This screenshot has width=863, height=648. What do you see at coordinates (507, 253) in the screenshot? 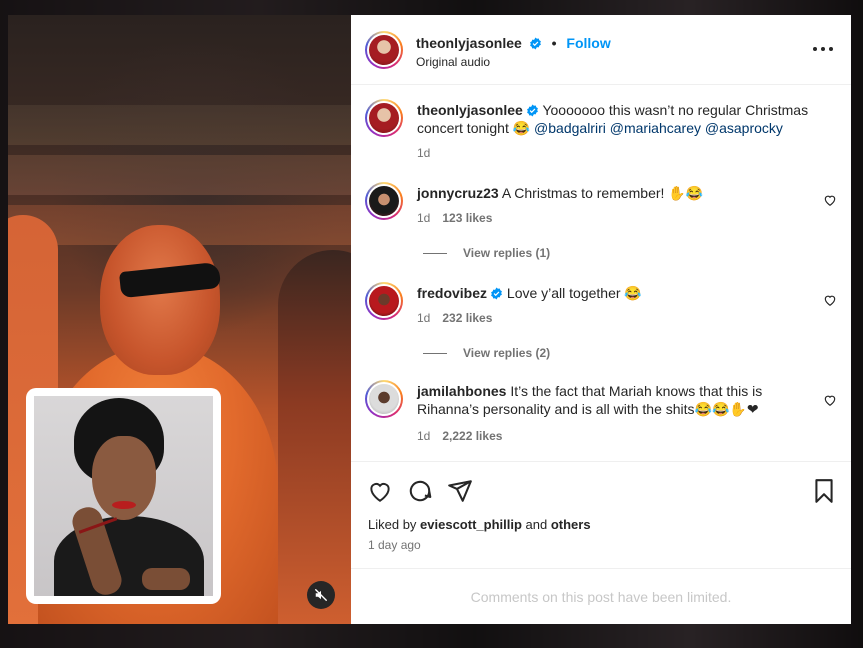
I see `view-replies-label: View replies (1)` at bounding box center [507, 253].